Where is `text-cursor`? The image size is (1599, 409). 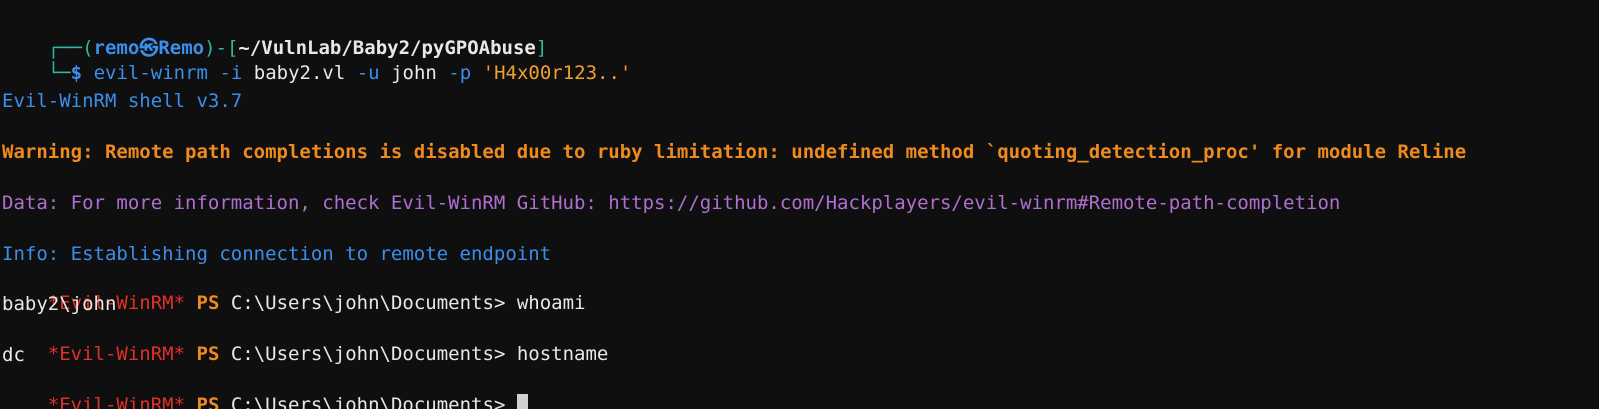 text-cursor is located at coordinates (522, 401).